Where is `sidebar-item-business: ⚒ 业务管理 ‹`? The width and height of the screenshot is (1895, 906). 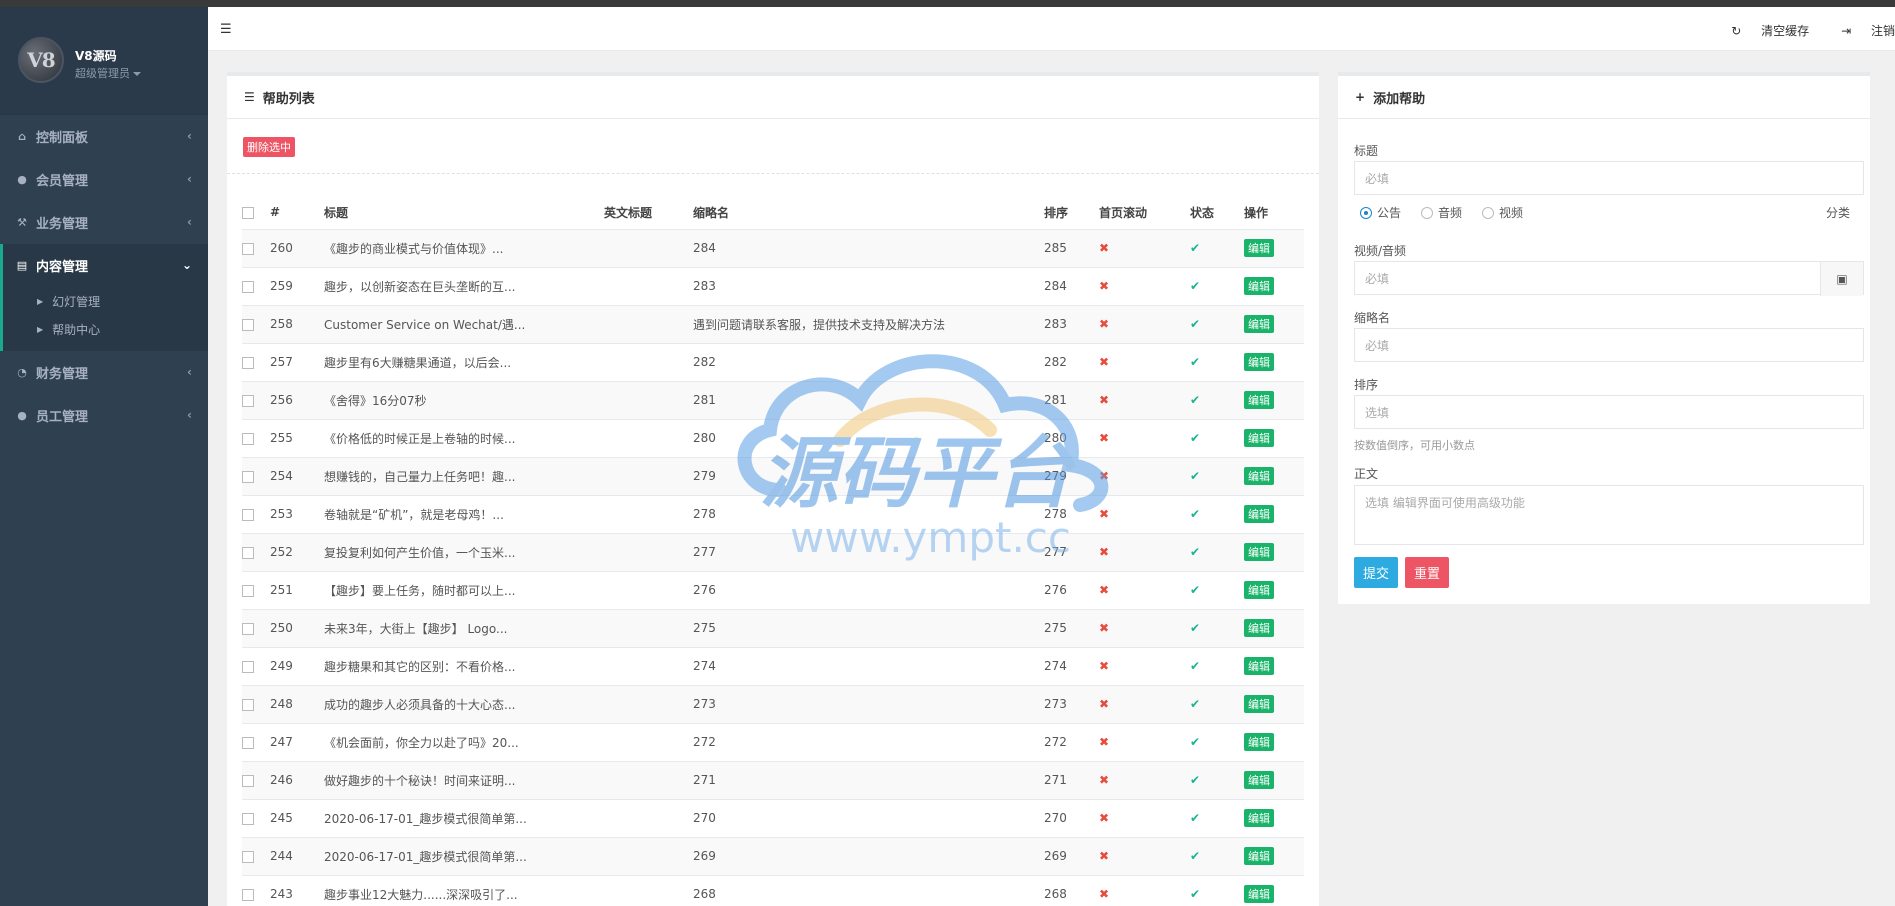 sidebar-item-business: ⚒ 业务管理 ‹ is located at coordinates (104, 222).